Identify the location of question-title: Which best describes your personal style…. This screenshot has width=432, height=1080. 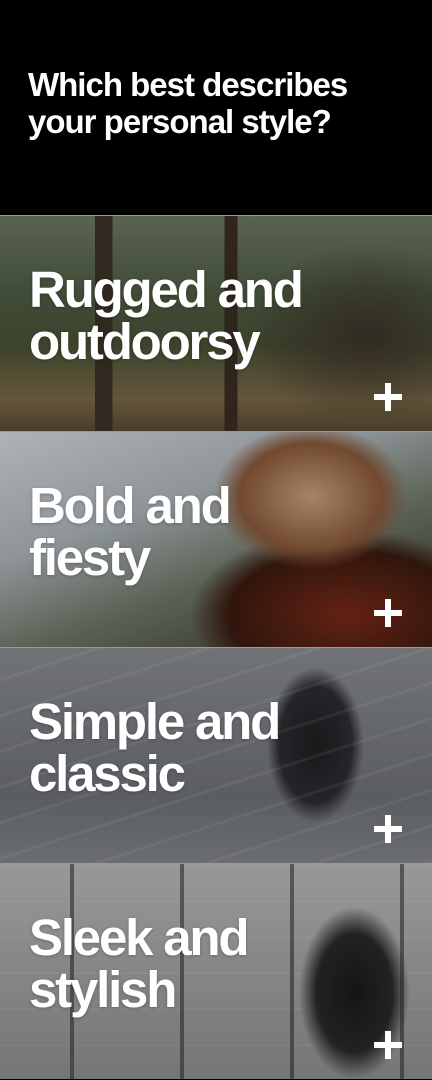
(188, 103).